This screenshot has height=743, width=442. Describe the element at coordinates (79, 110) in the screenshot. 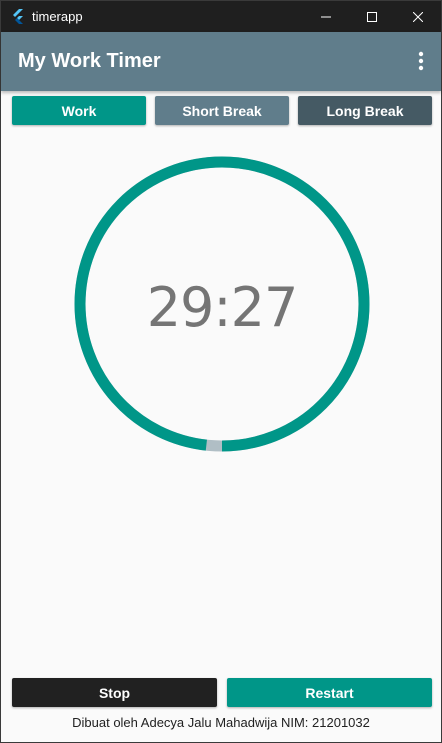

I see `work-button: Work` at that location.